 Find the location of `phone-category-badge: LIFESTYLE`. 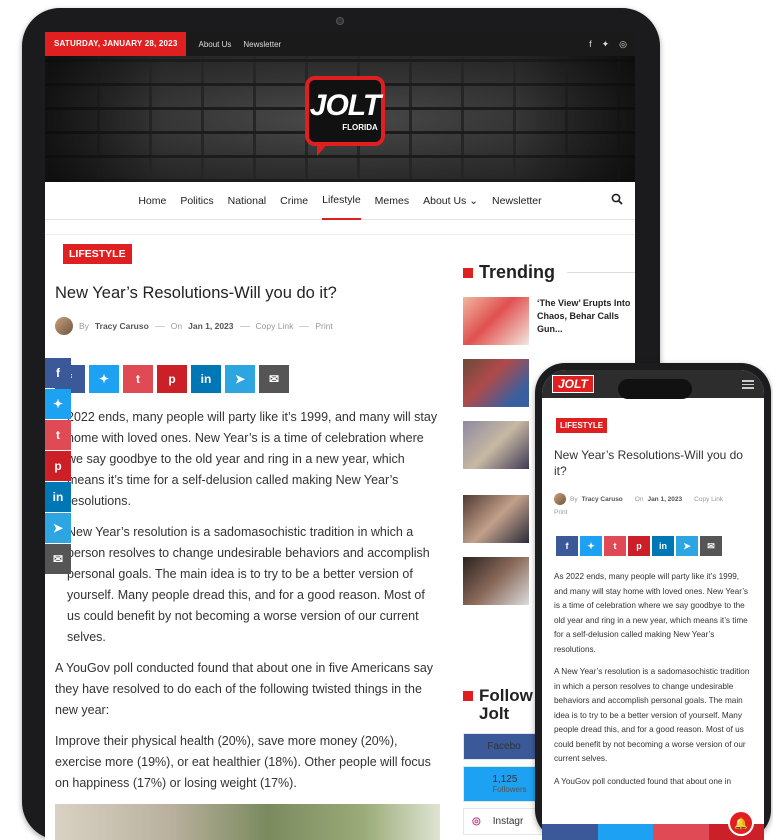

phone-category-badge: LIFESTYLE is located at coordinates (582, 425).